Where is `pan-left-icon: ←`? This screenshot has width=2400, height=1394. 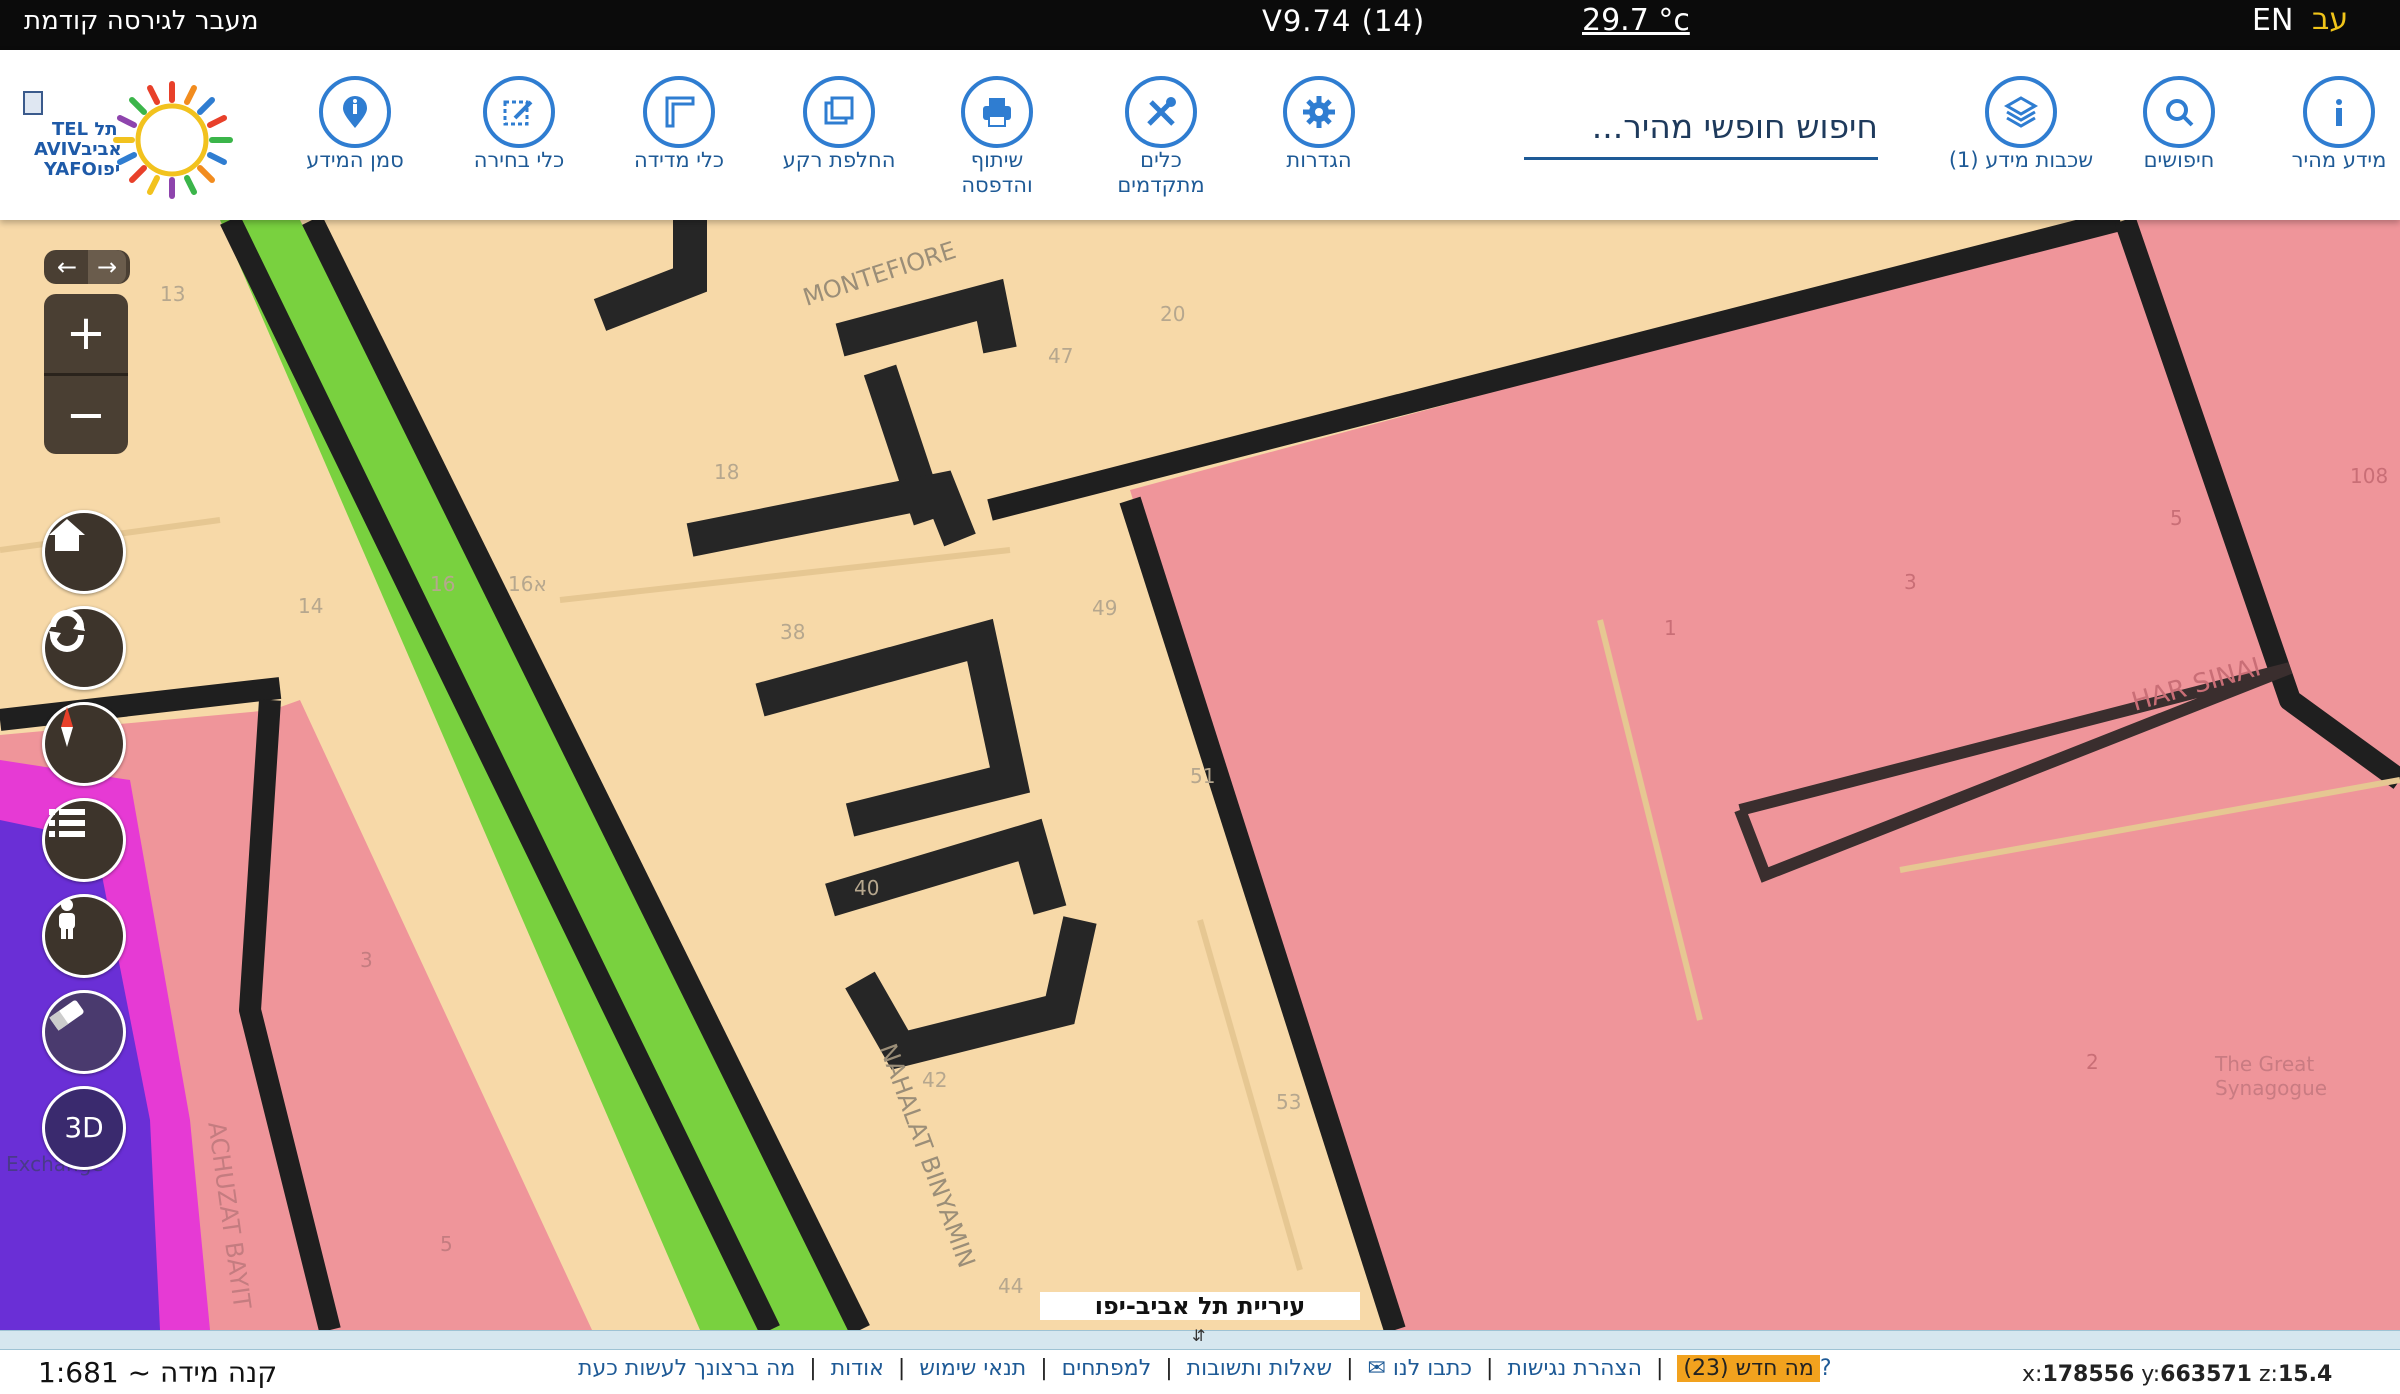 pan-left-icon: ← is located at coordinates (67, 267).